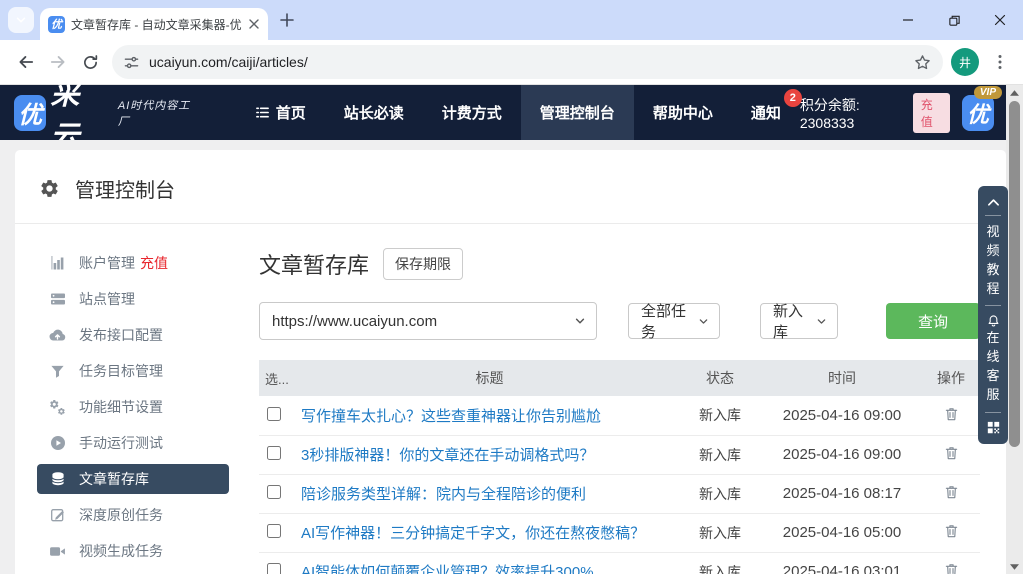  Describe the element at coordinates (577, 112) in the screenshot. I see `nav-item-console: 管理控制台` at that location.